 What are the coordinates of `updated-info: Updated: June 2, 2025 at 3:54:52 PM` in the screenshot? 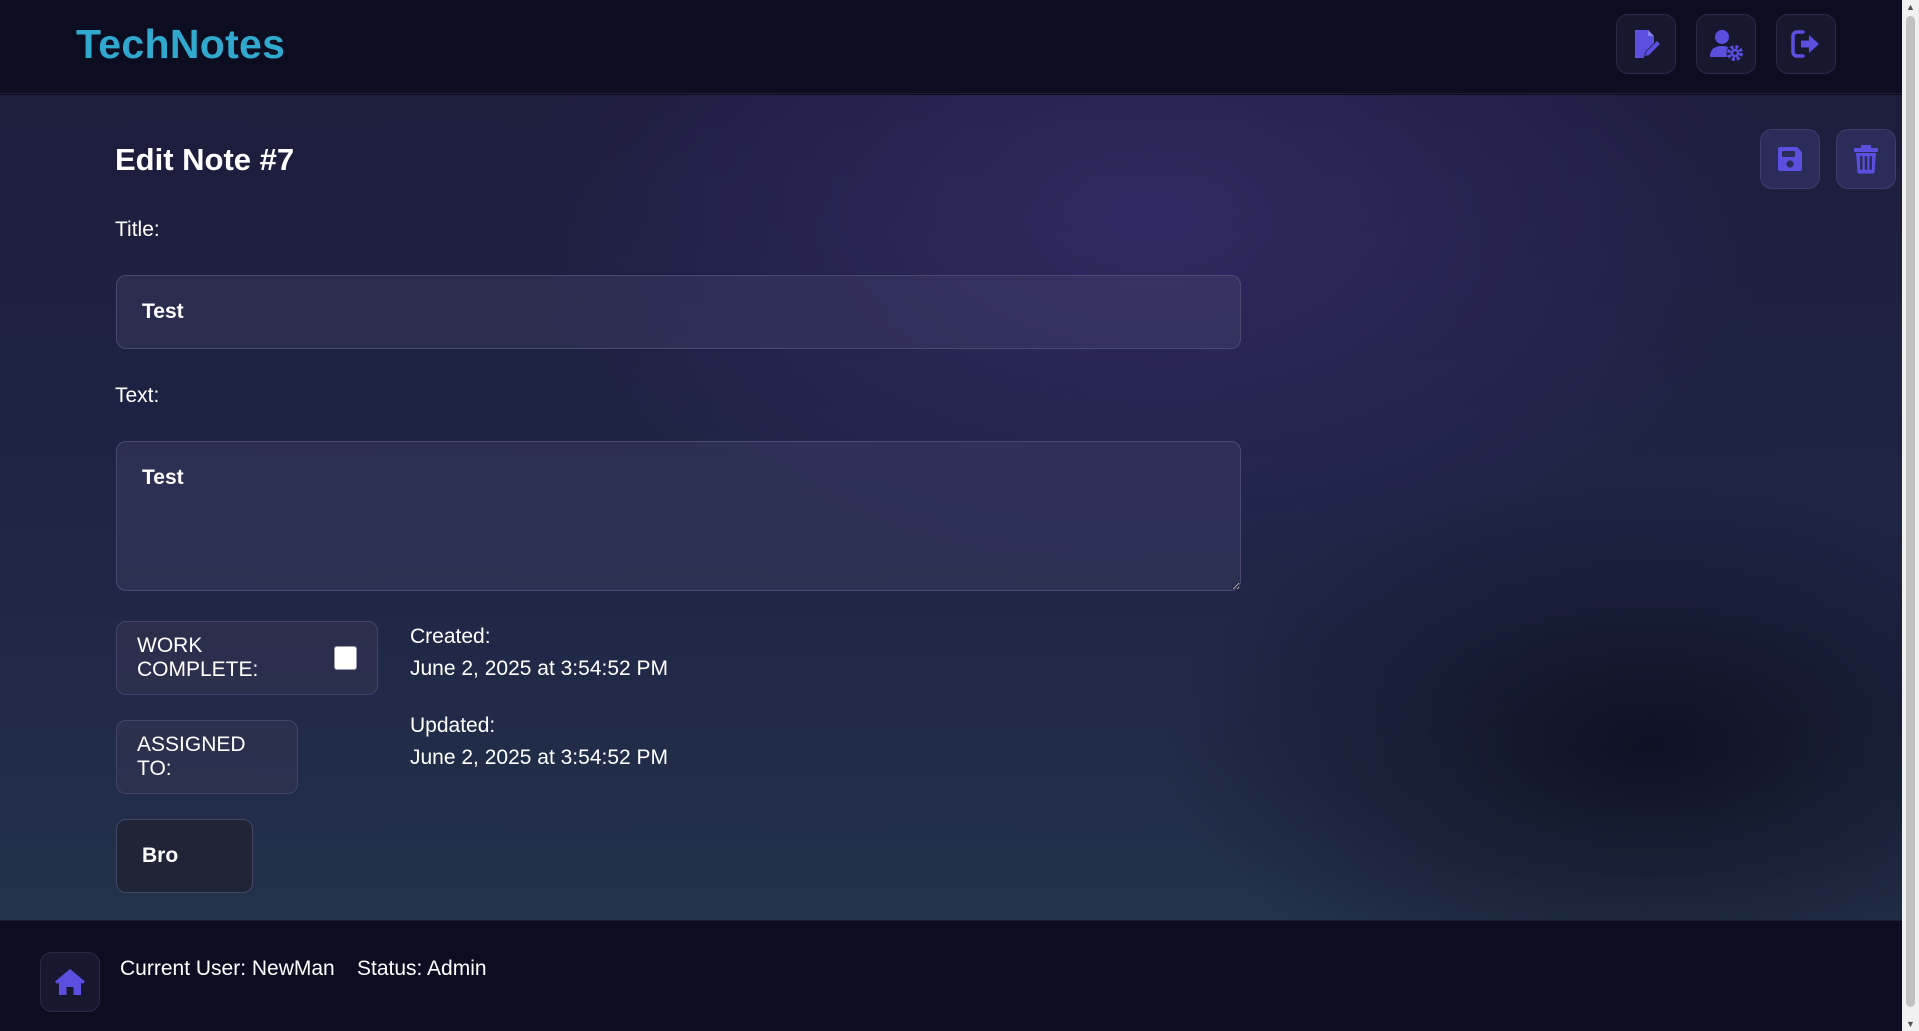 It's located at (539, 742).